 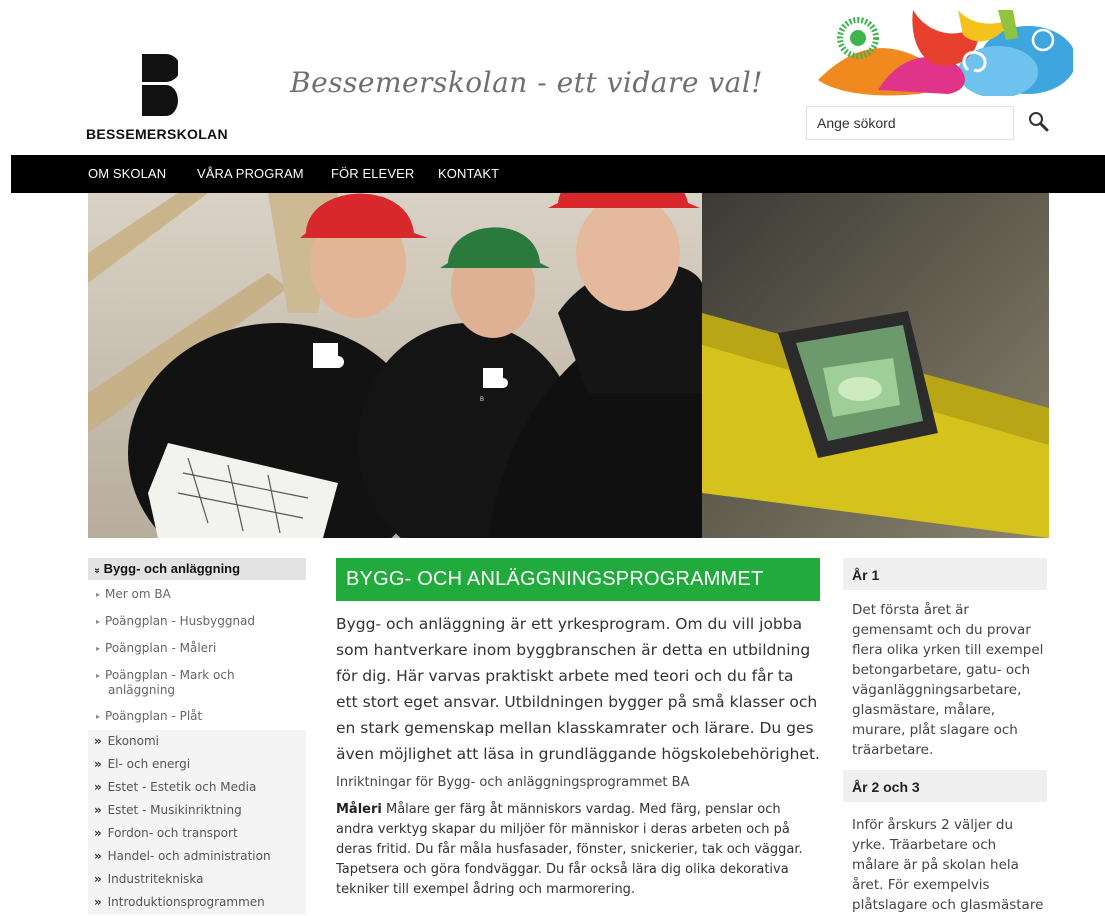 I want to click on sidebar-cat-label: Fordon- och transport, so click(x=172, y=833).